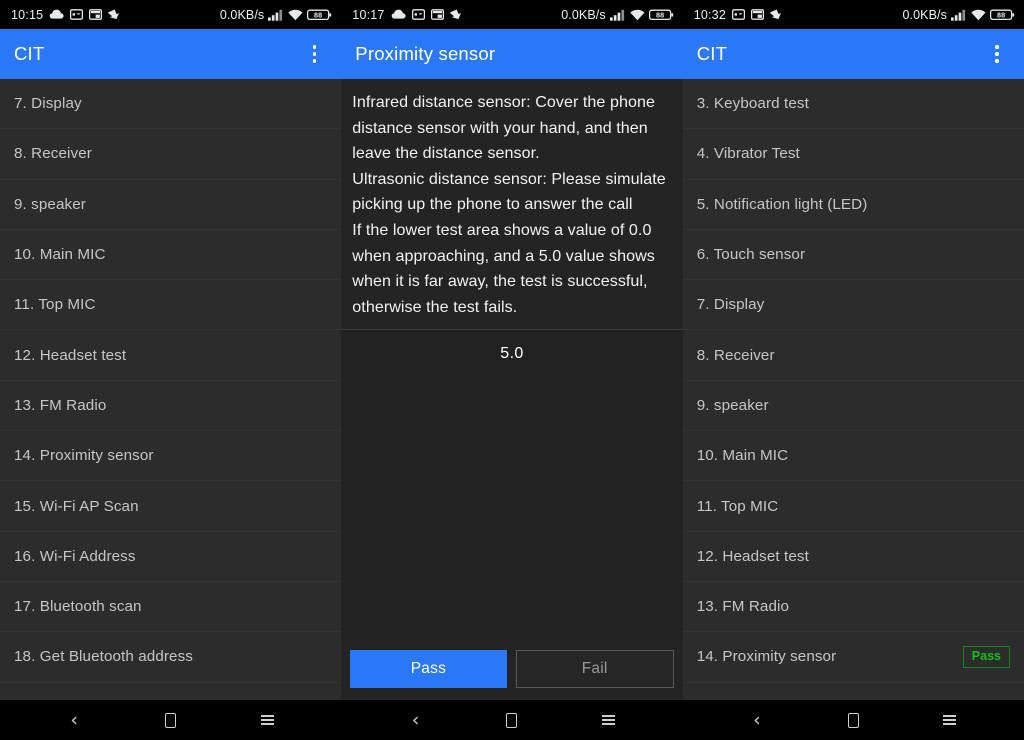  What do you see at coordinates (171, 607) in the screenshot?
I see `list-item: 17. Bluetooth scan` at bounding box center [171, 607].